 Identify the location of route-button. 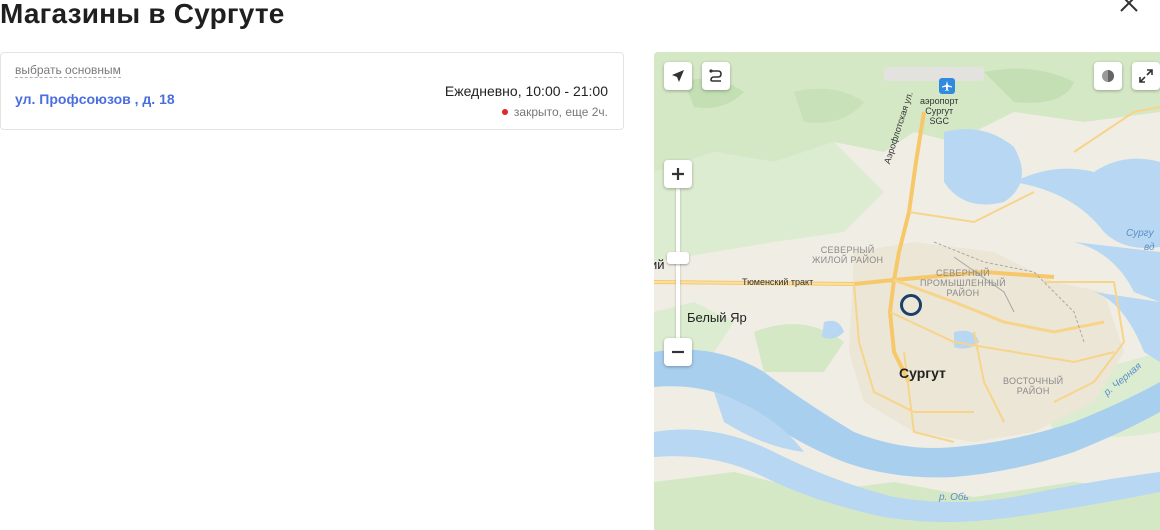
(716, 76).